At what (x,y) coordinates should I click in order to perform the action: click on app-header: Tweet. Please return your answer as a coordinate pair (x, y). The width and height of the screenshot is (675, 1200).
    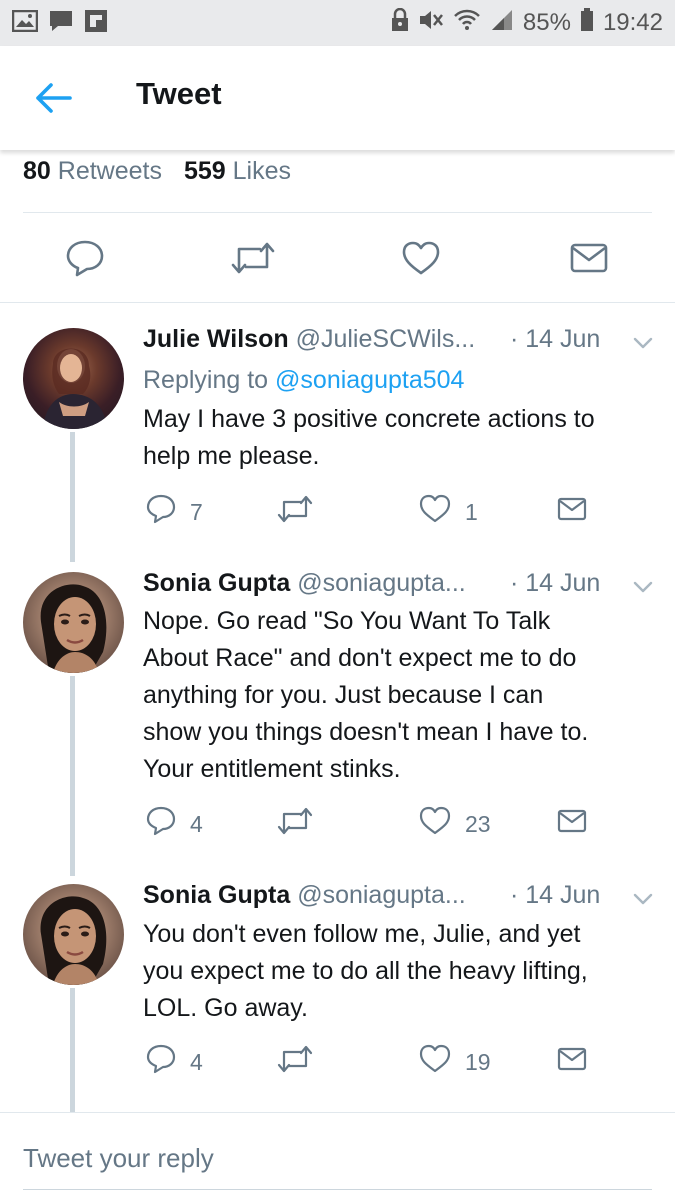
    Looking at the image, I should click on (337, 98).